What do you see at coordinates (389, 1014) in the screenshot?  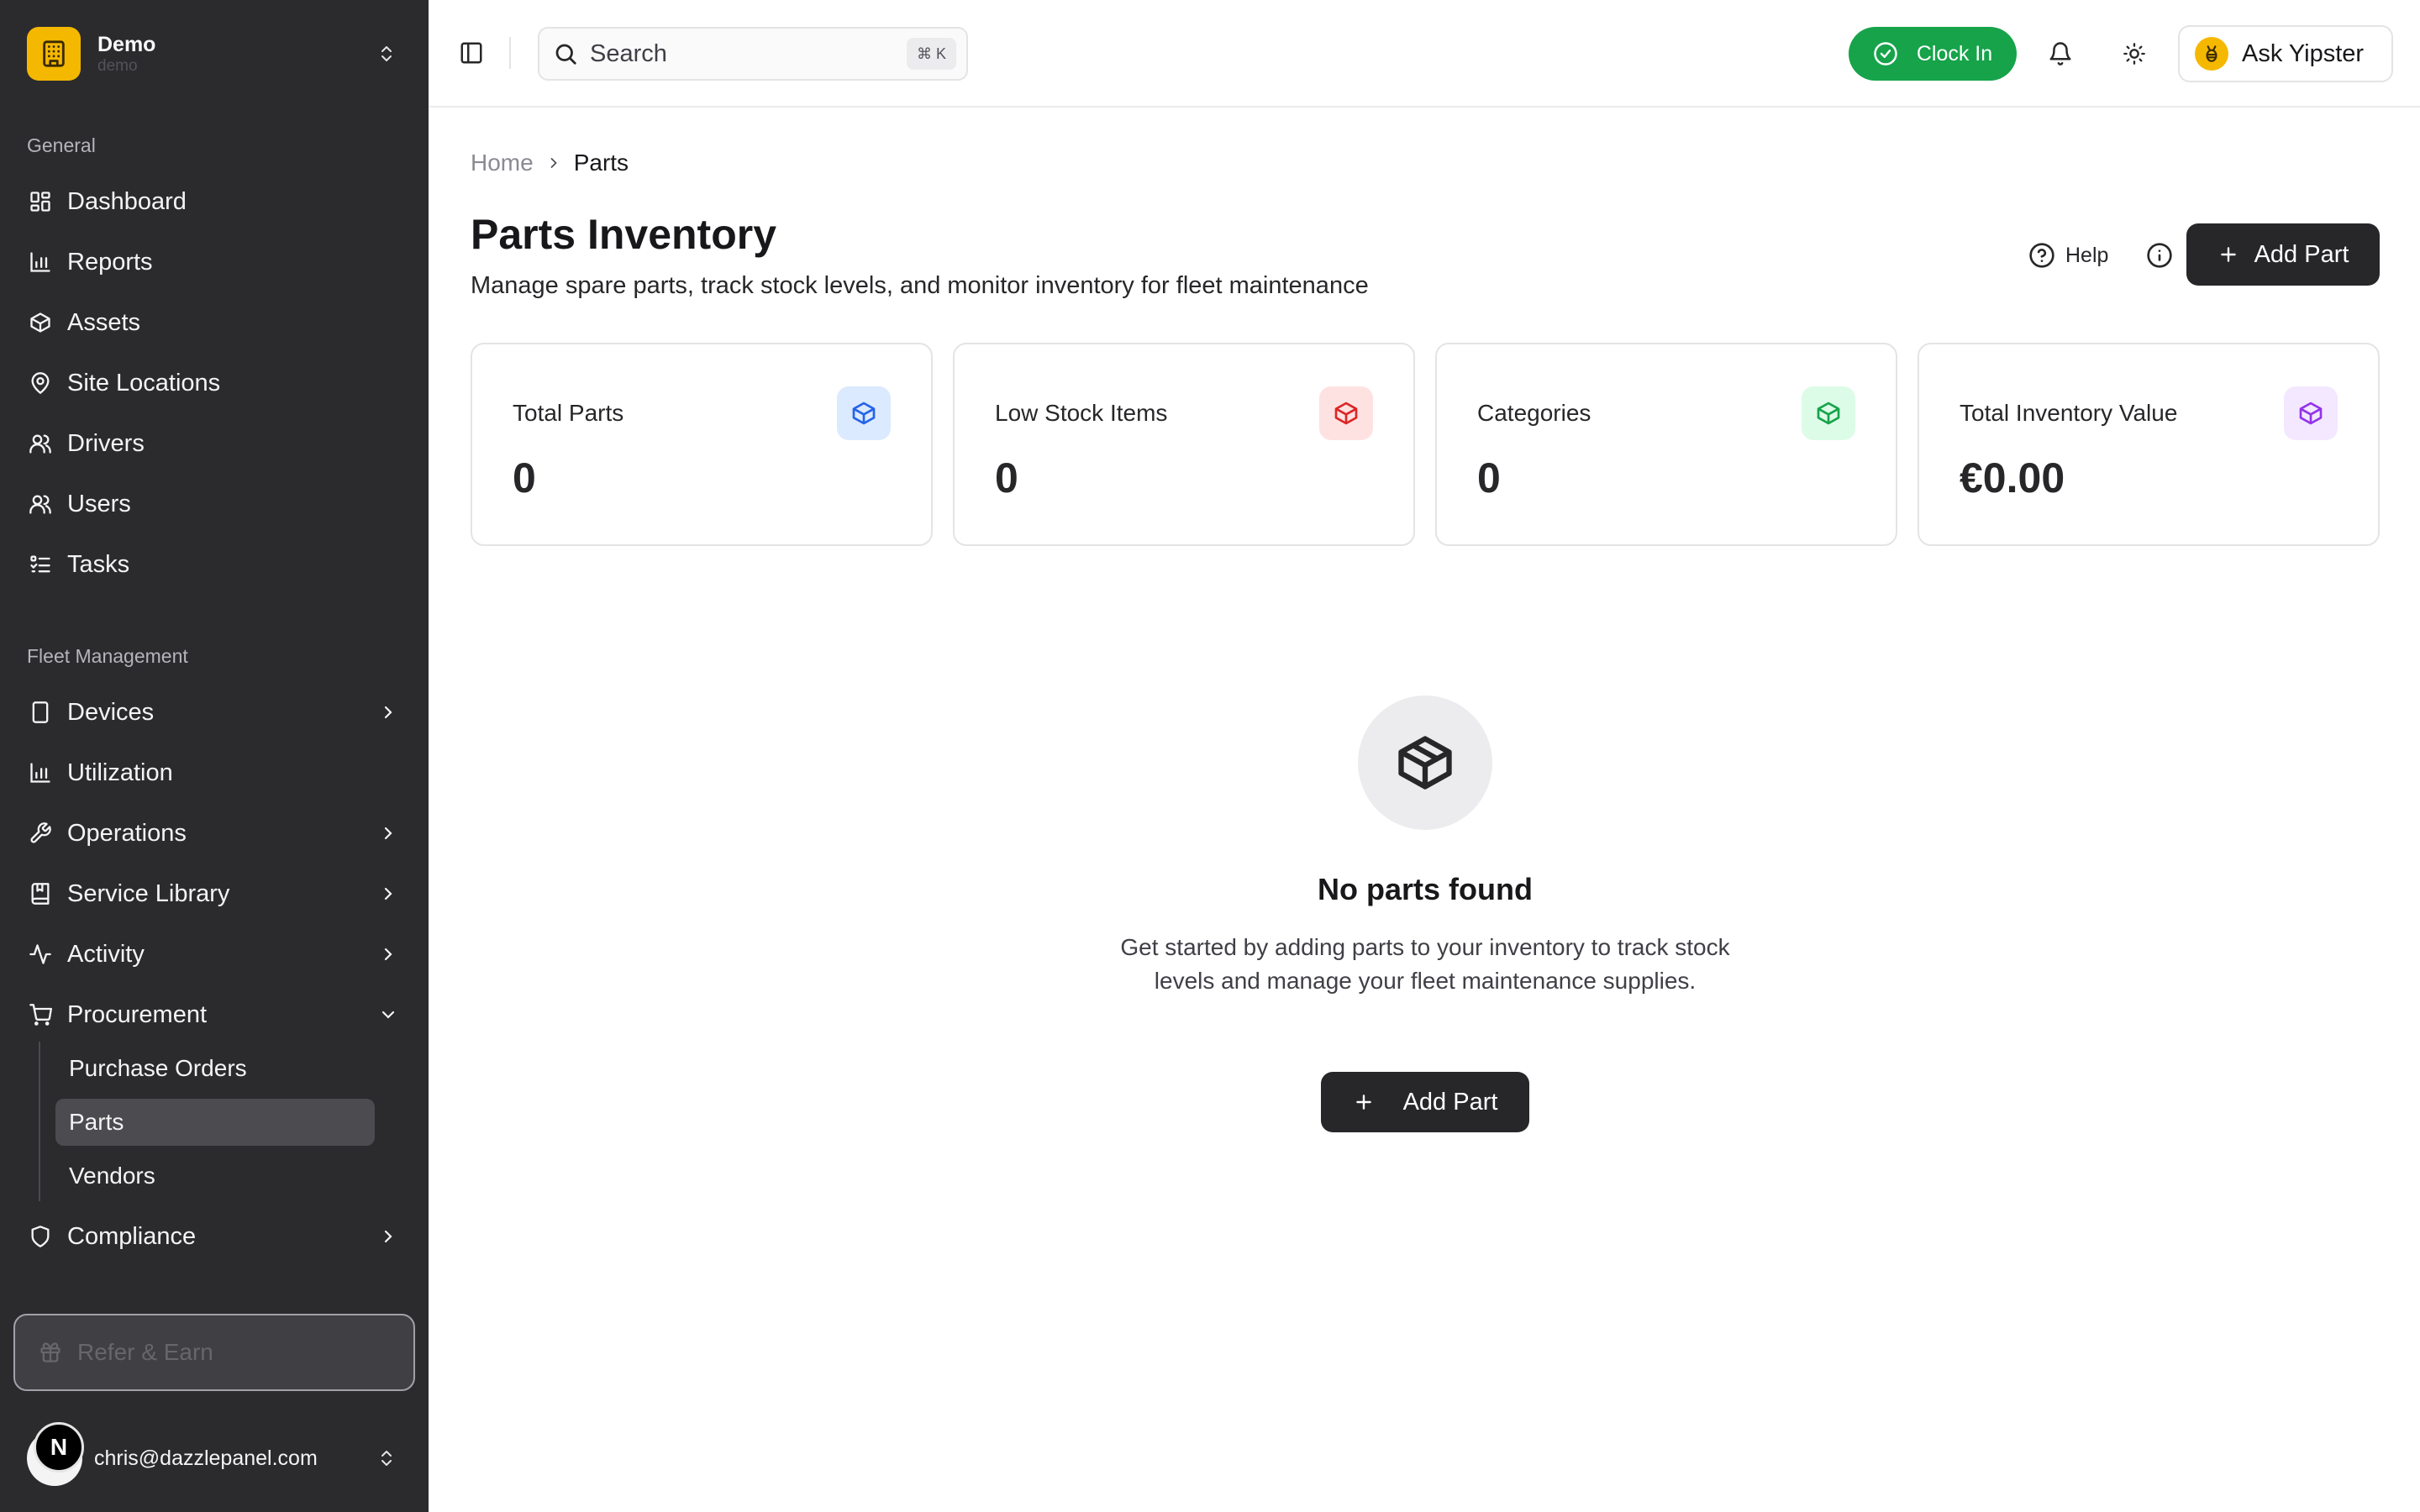 I see `chevron-down-icon` at bounding box center [389, 1014].